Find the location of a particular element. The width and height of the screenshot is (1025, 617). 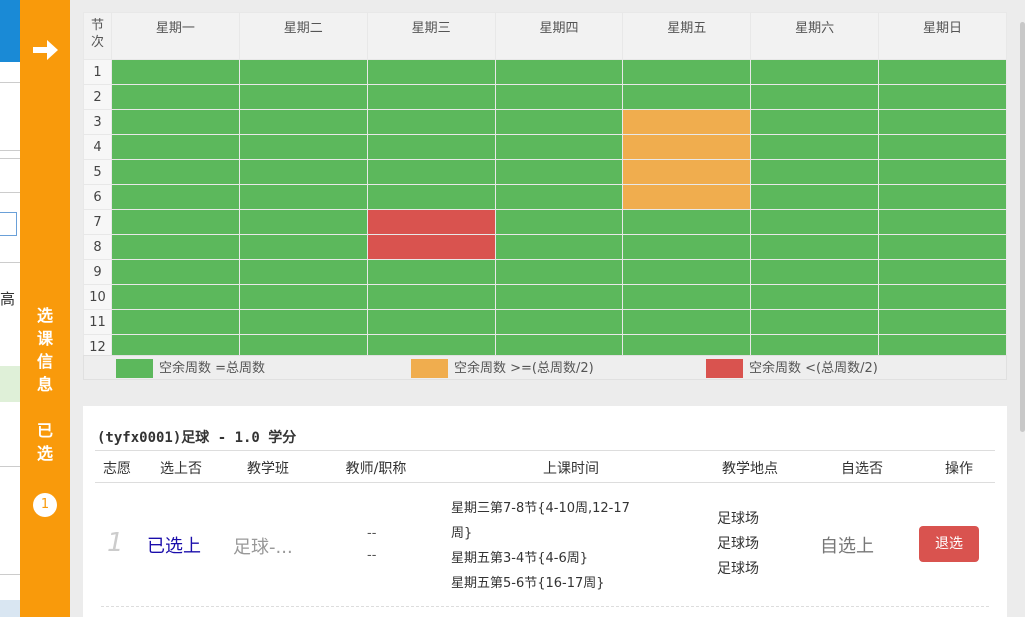

col-header-action: 操作 is located at coordinates (959, 469).